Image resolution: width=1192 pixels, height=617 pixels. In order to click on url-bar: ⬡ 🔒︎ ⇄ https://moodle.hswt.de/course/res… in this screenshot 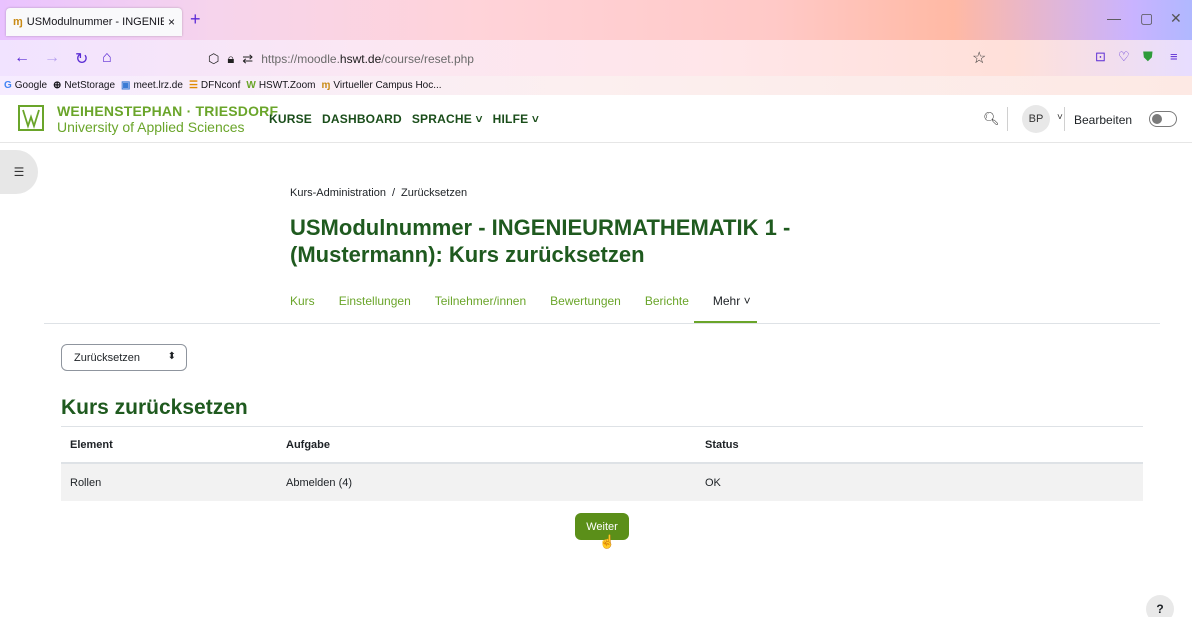, I will do `click(598, 58)`.